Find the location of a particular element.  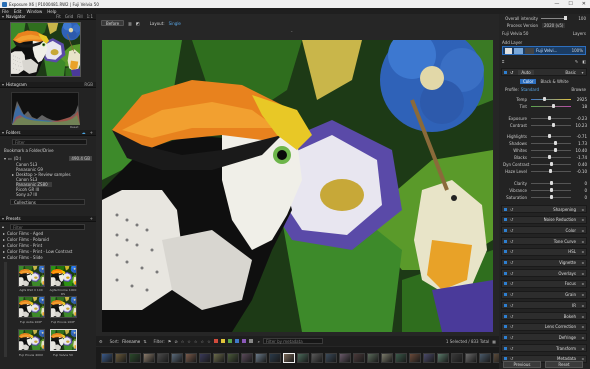

expand-icon: ▾ is located at coordinates (5, 158).